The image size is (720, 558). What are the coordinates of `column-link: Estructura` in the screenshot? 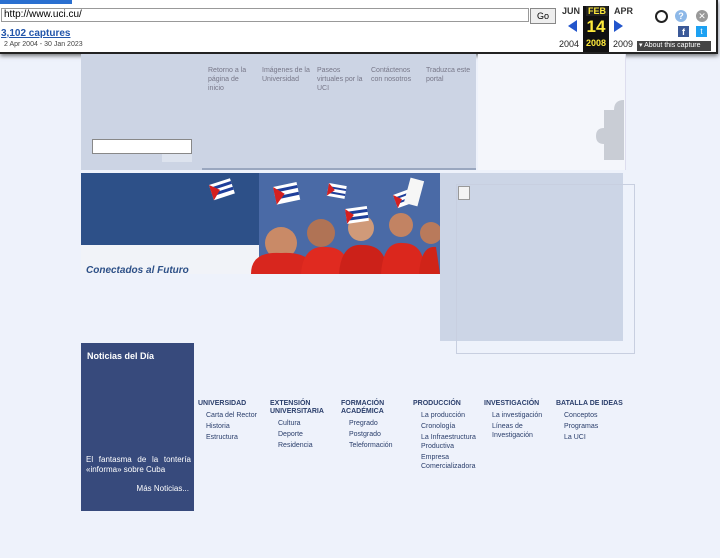 It's located at (236, 437).